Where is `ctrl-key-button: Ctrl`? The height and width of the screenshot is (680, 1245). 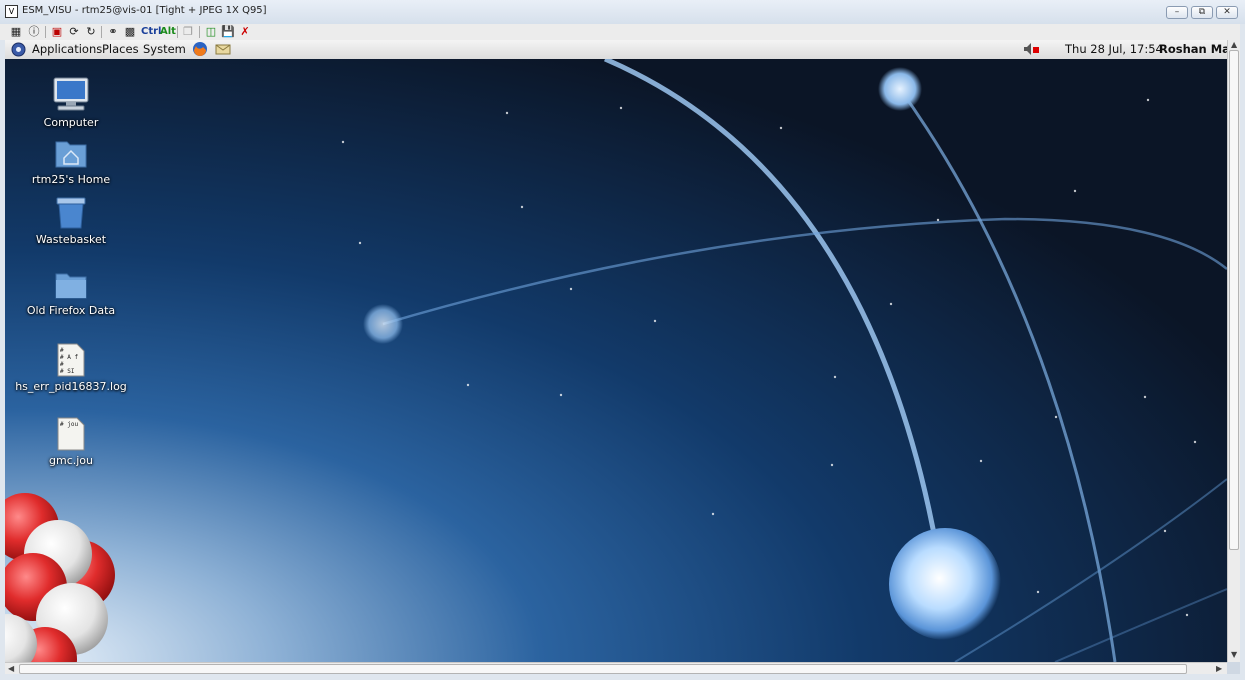 ctrl-key-button: Ctrl is located at coordinates (151, 32).